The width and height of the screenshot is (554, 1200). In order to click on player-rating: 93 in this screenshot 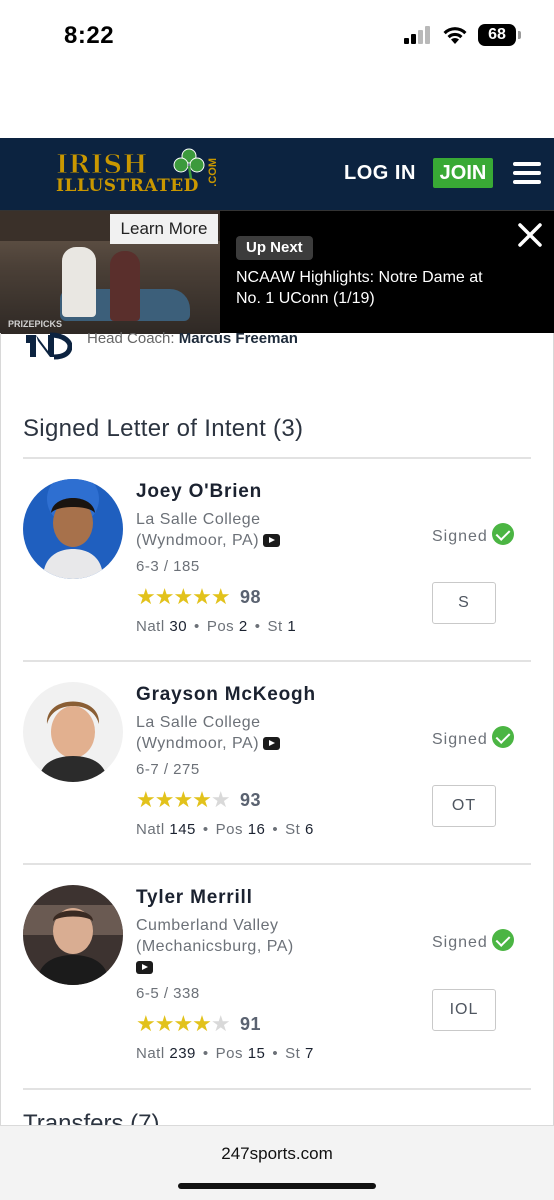, I will do `click(251, 800)`.